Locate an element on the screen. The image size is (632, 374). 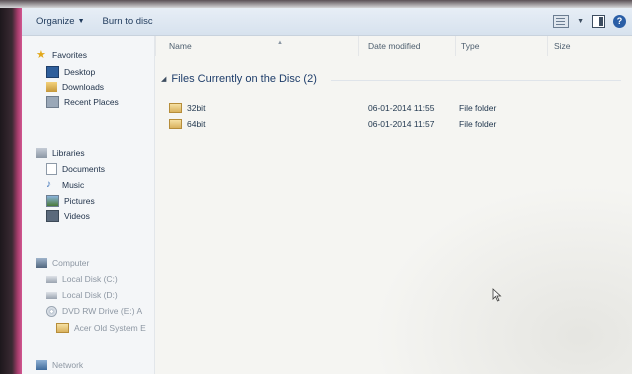
view-options-chevron-icon: ▼ is located at coordinates (580, 21).